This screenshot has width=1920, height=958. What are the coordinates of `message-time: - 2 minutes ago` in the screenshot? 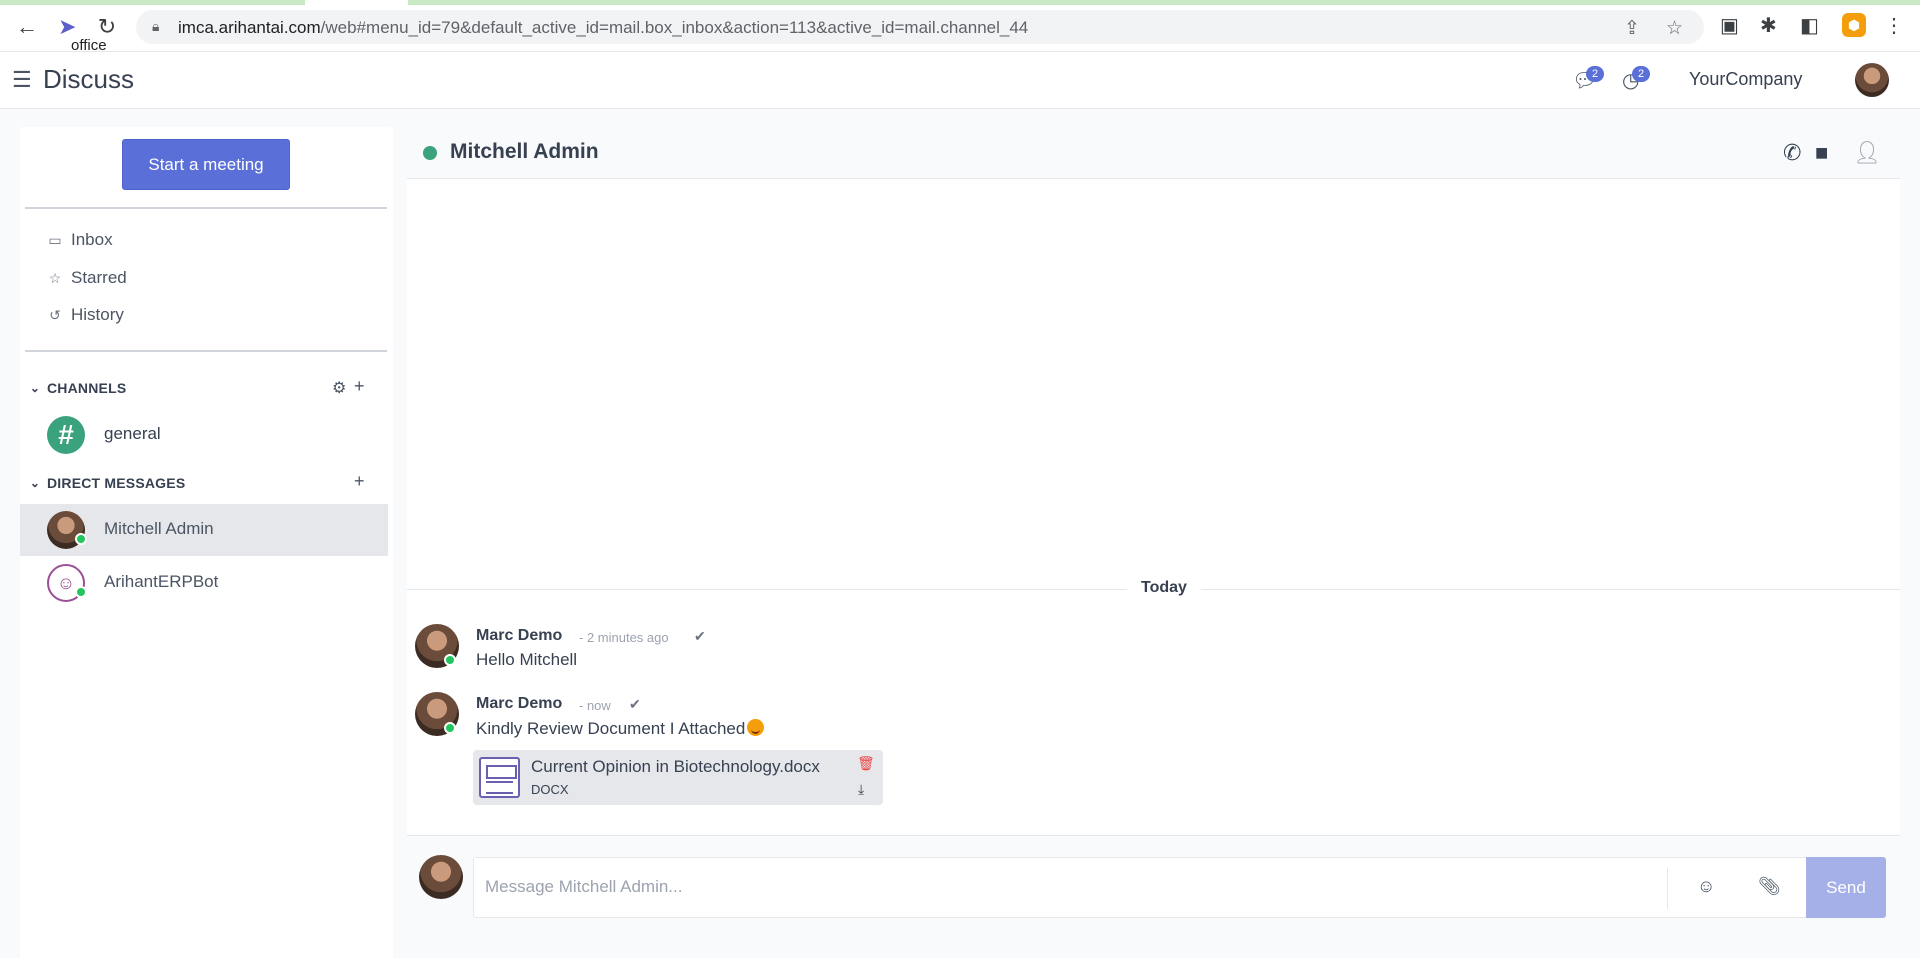 It's located at (624, 637).